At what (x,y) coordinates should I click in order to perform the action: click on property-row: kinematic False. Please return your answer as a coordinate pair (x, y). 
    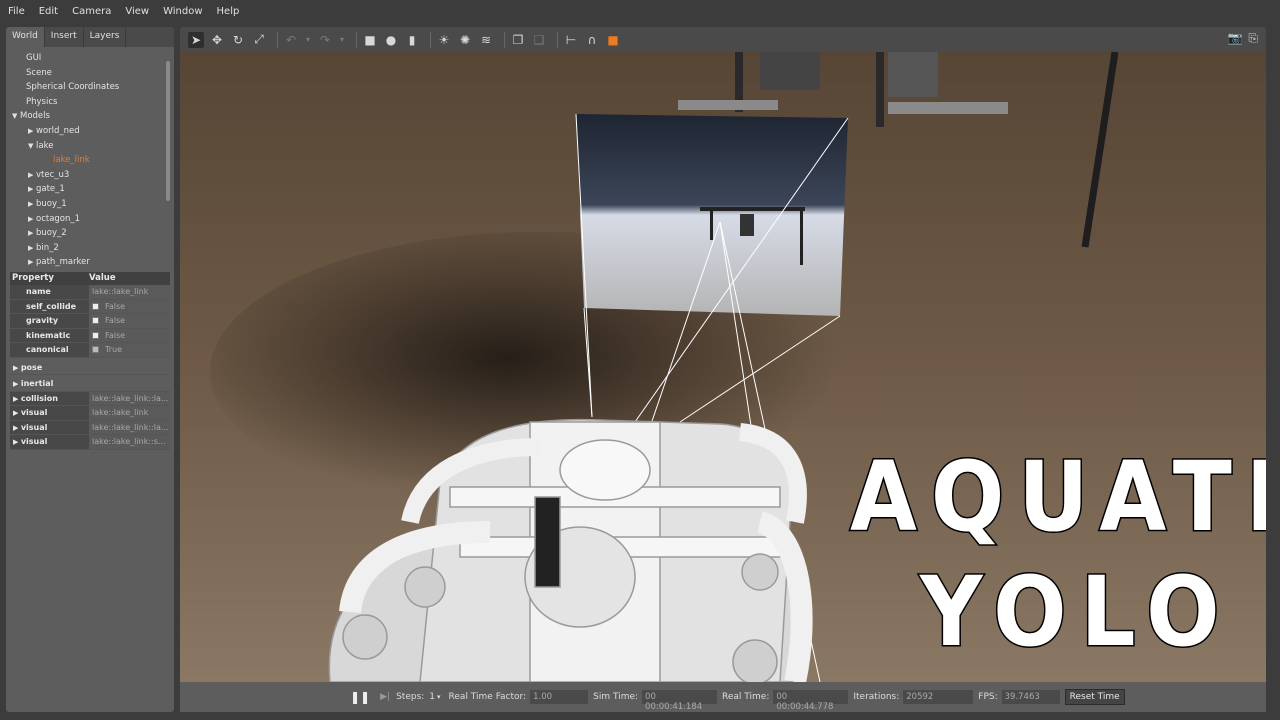
    Looking at the image, I should click on (90, 335).